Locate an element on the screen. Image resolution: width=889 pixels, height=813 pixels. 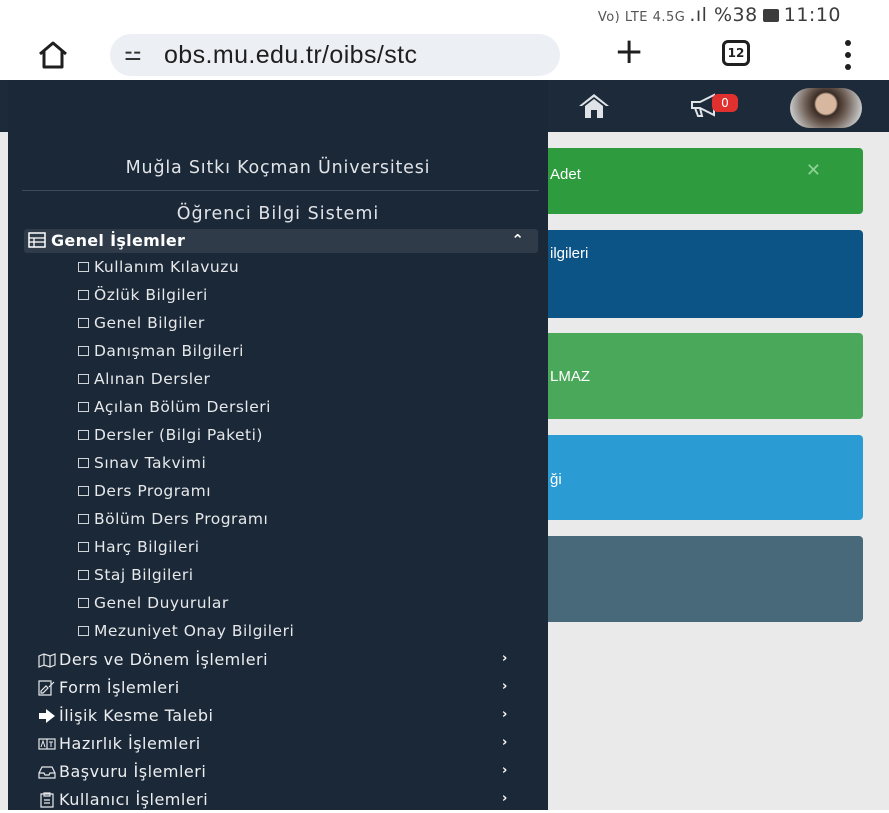
sidebar-item-danisman-bilgileri: Danışman Bilgileri is located at coordinates (161, 351).